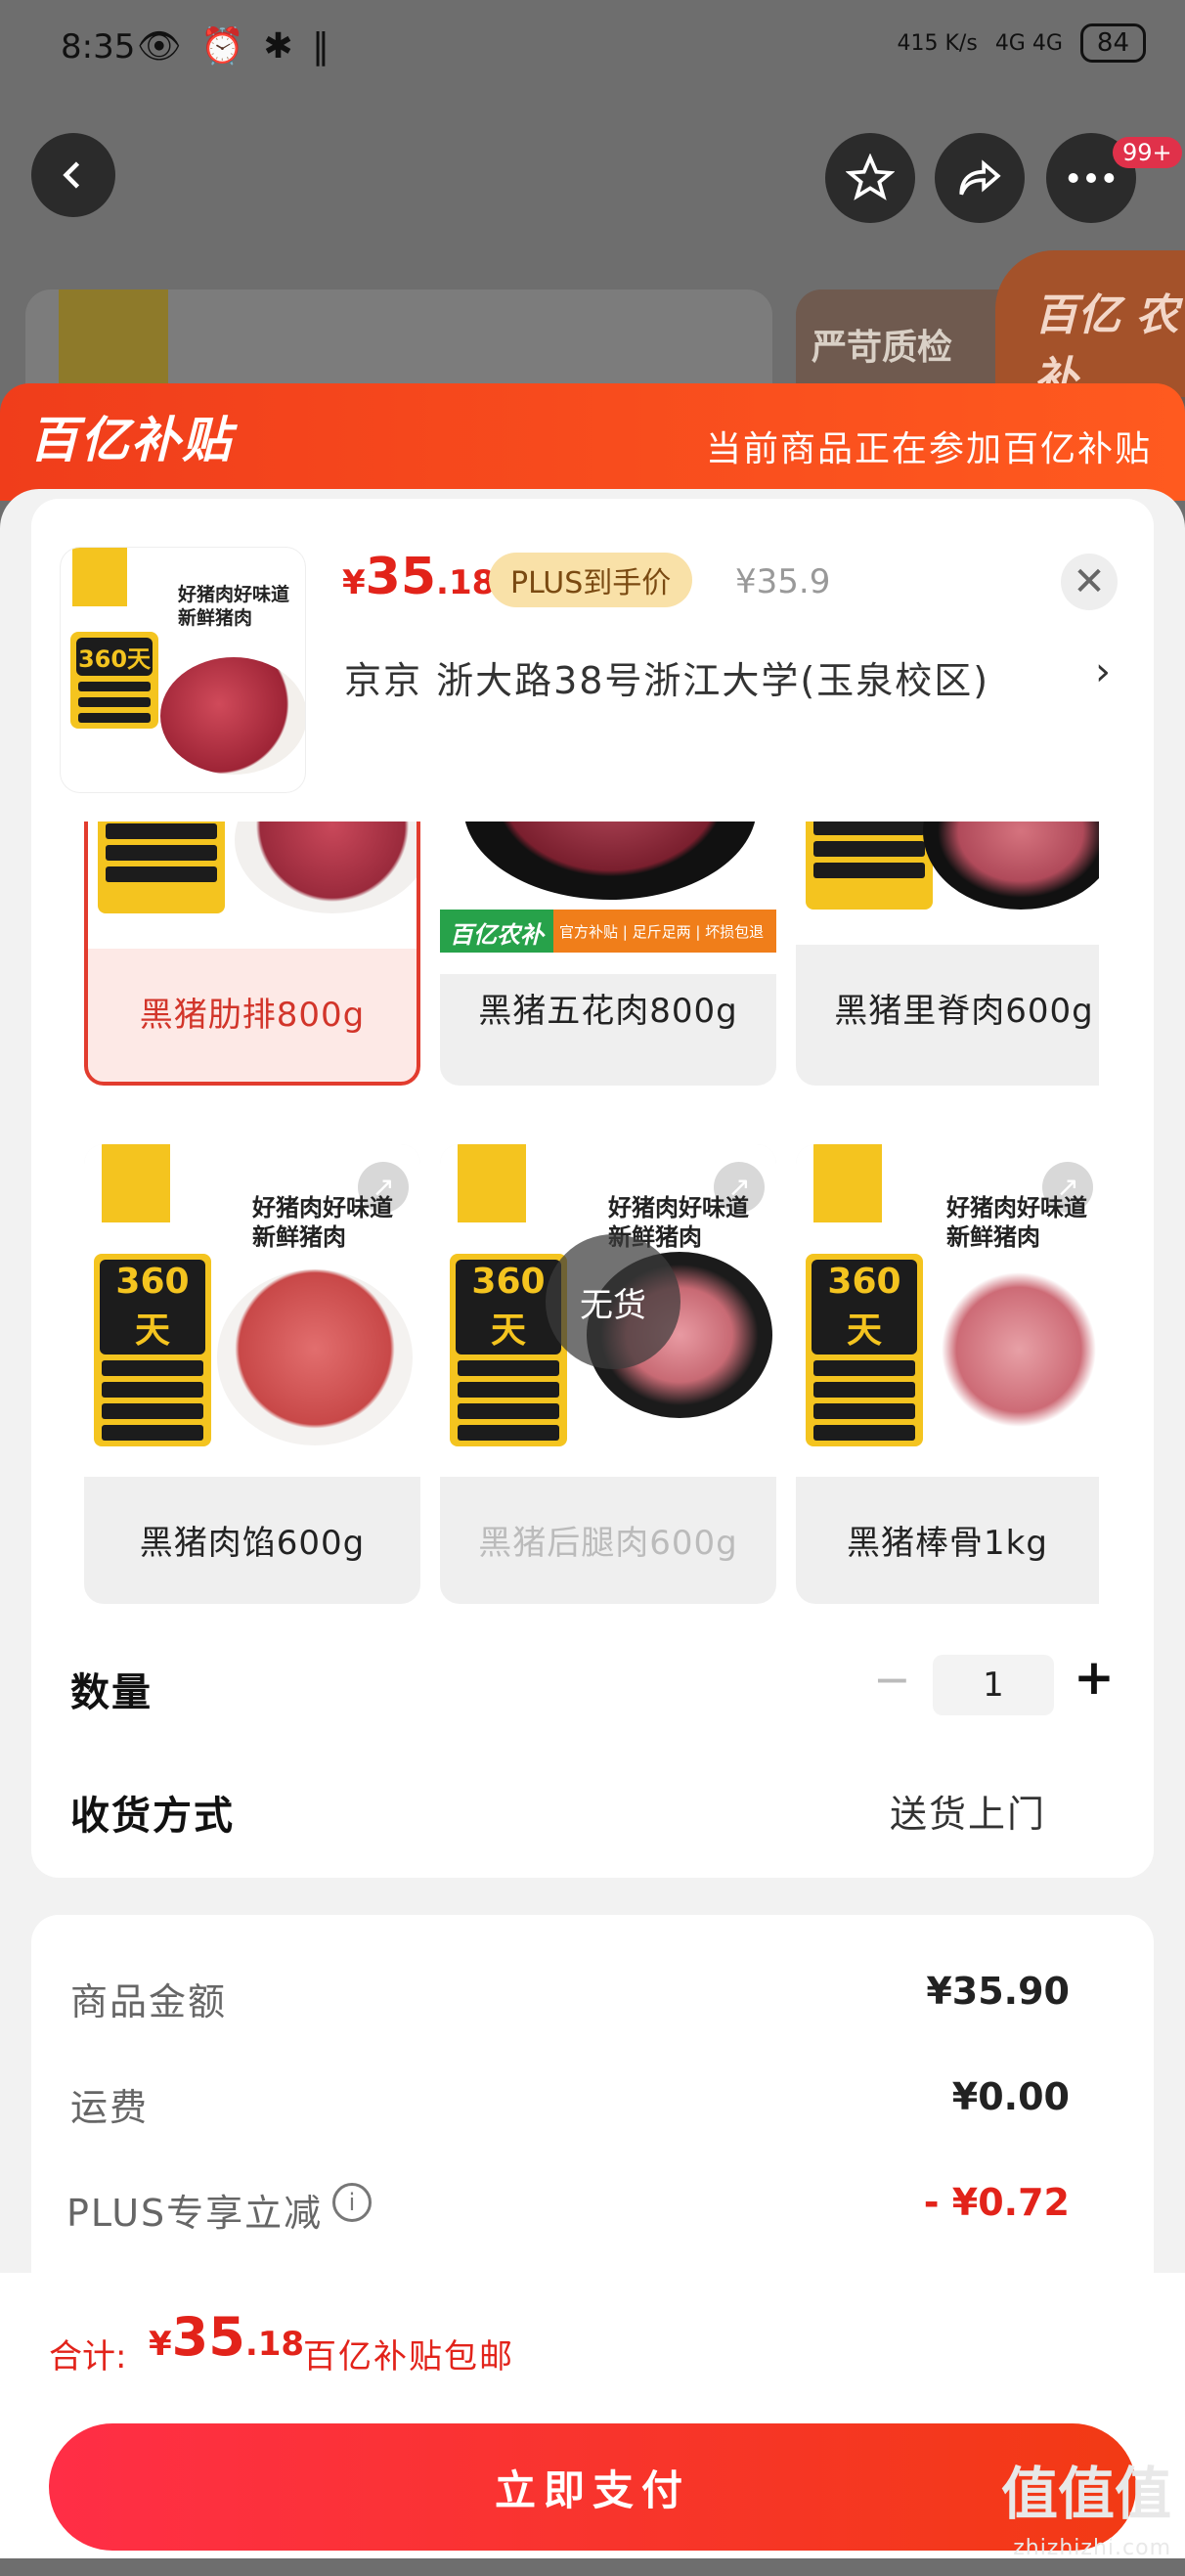  Describe the element at coordinates (88, 2356) in the screenshot. I see `total-label: 合计:` at that location.